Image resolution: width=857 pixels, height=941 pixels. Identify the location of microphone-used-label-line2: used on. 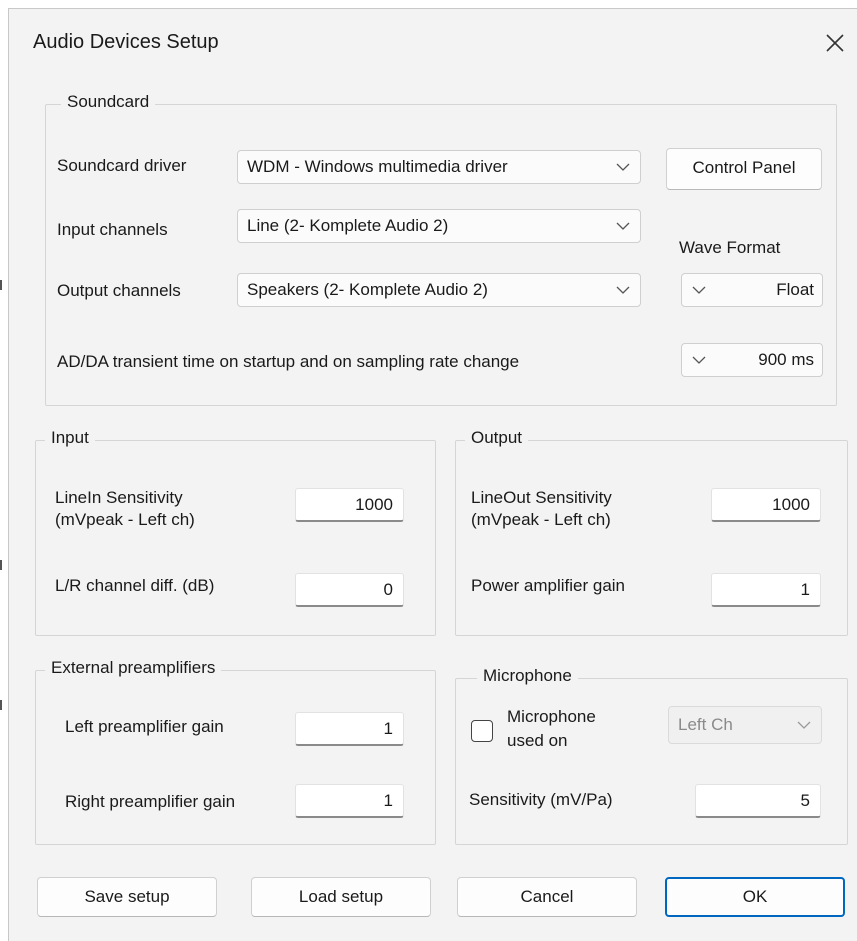
(537, 740).